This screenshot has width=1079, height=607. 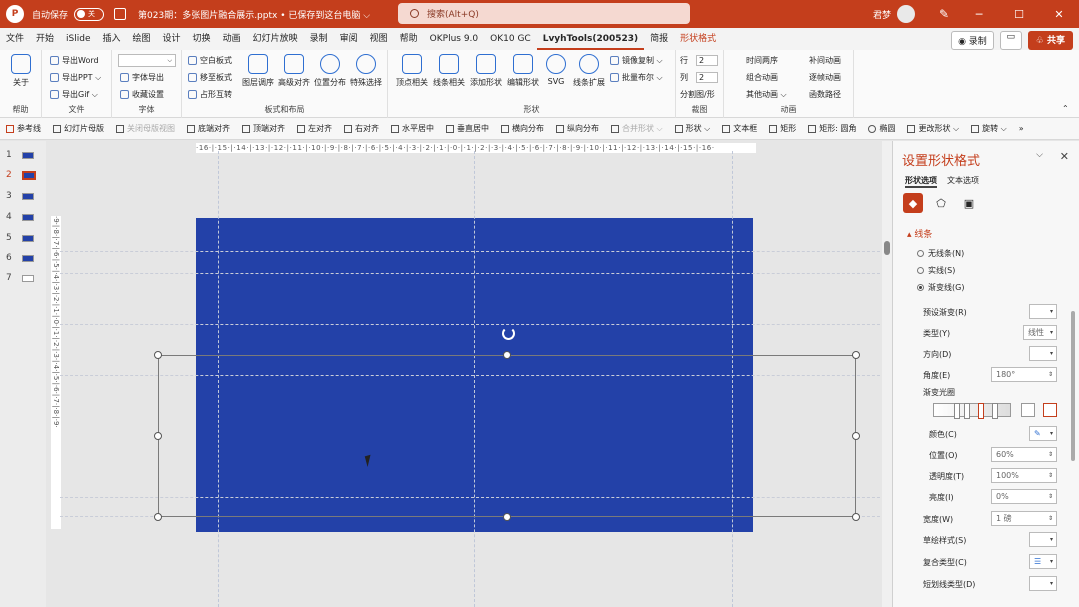 I want to click on other-anim-button: 其他动画 ⌵, so click(x=766, y=94).